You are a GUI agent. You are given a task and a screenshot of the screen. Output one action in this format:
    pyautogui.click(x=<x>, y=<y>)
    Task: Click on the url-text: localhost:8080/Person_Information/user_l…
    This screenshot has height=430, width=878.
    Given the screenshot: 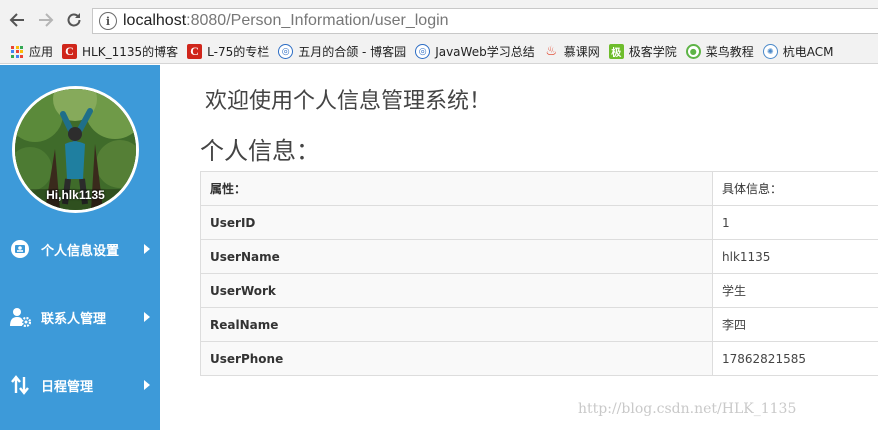 What is the action you would take?
    pyautogui.click(x=286, y=21)
    